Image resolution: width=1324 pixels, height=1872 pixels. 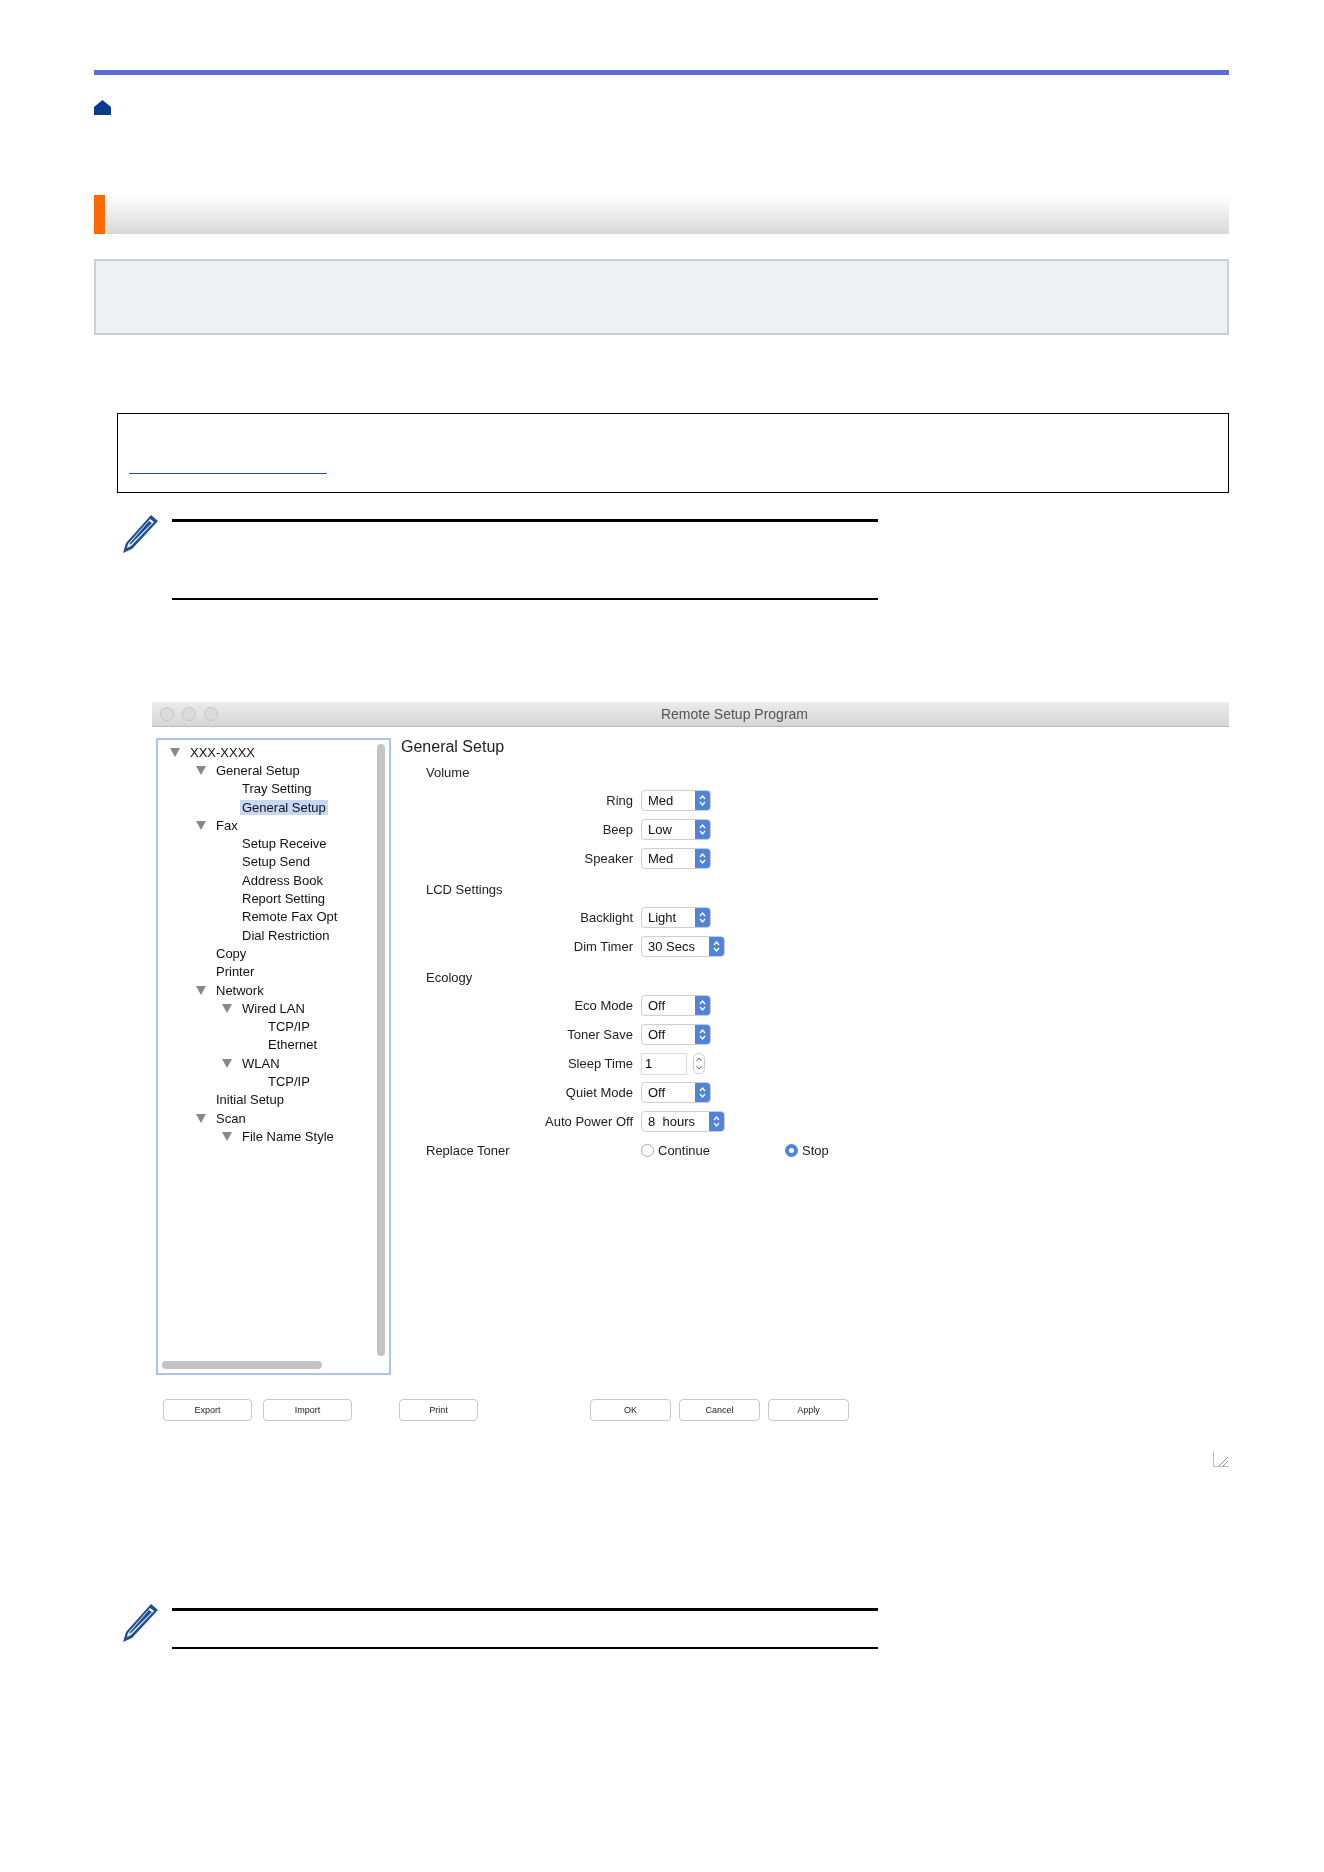 What do you see at coordinates (284, 844) in the screenshot?
I see `tree-item: Setup Receive` at bounding box center [284, 844].